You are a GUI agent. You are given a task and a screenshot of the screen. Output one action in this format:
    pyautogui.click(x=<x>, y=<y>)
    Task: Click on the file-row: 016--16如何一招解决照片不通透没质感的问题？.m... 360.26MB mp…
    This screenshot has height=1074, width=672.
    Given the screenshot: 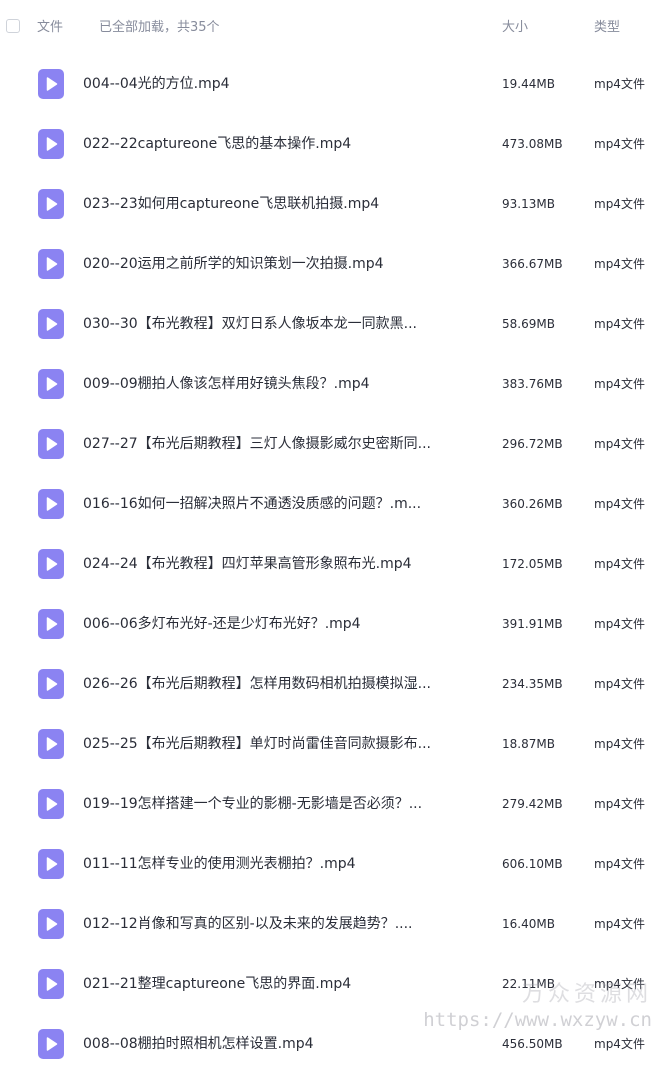 What is the action you would take?
    pyautogui.click(x=336, y=504)
    